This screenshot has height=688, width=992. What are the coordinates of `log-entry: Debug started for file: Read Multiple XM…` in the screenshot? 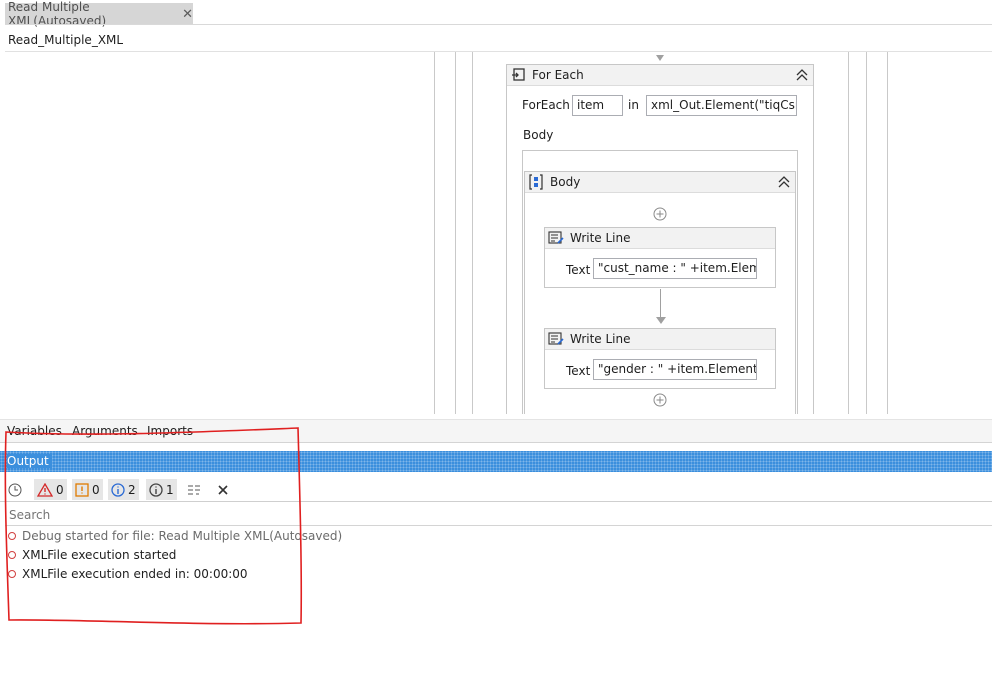 It's located at (175, 536).